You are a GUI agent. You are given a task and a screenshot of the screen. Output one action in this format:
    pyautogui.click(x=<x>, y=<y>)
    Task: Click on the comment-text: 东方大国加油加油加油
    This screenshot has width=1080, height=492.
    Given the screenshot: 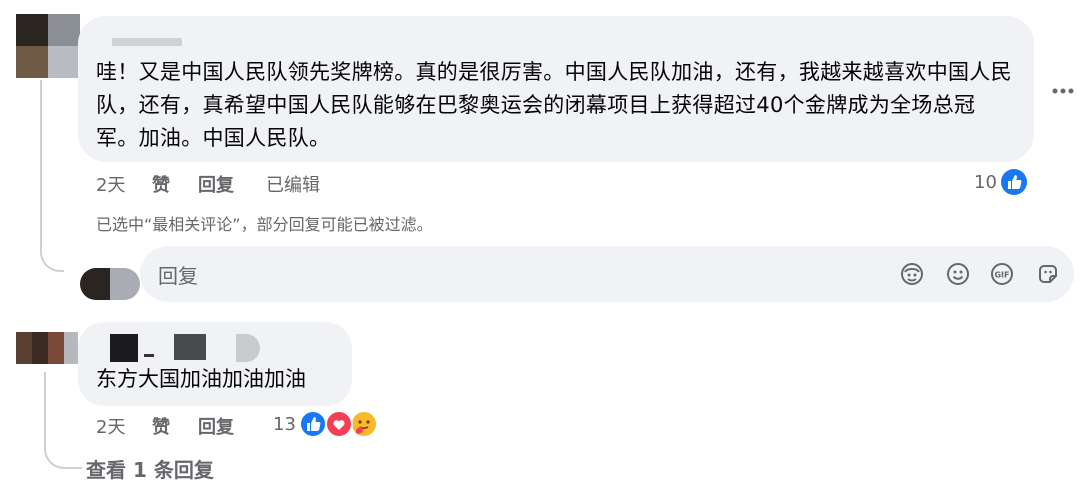 What is the action you would take?
    pyautogui.click(x=201, y=379)
    